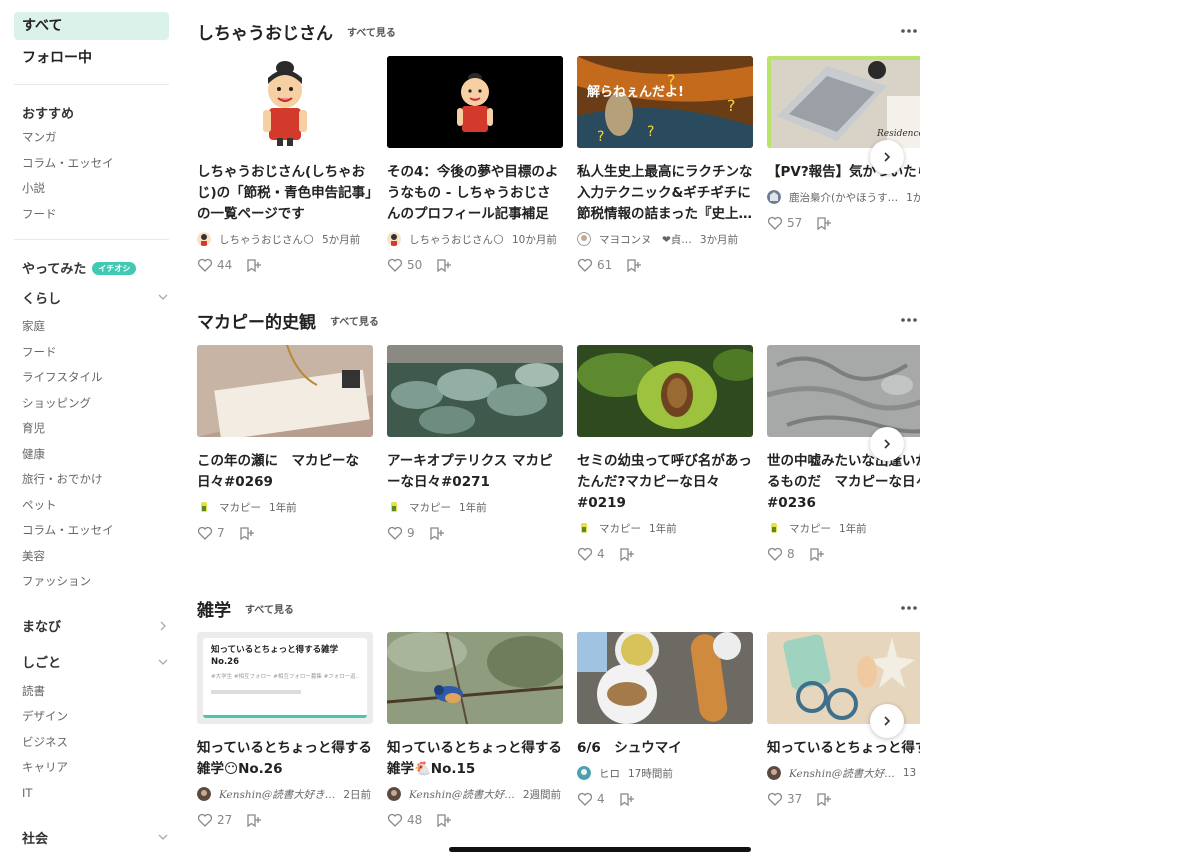 The image size is (1200, 859). I want to click on article-title: 知っているとちょっと得する雑学💐No.18, so click(843, 748).